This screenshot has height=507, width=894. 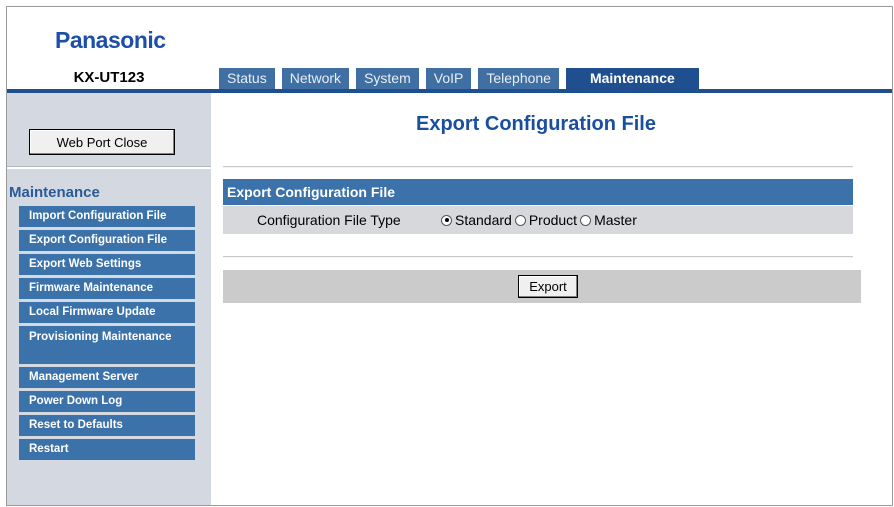 I want to click on sidebar-item-management-server: Management Server, so click(x=107, y=377).